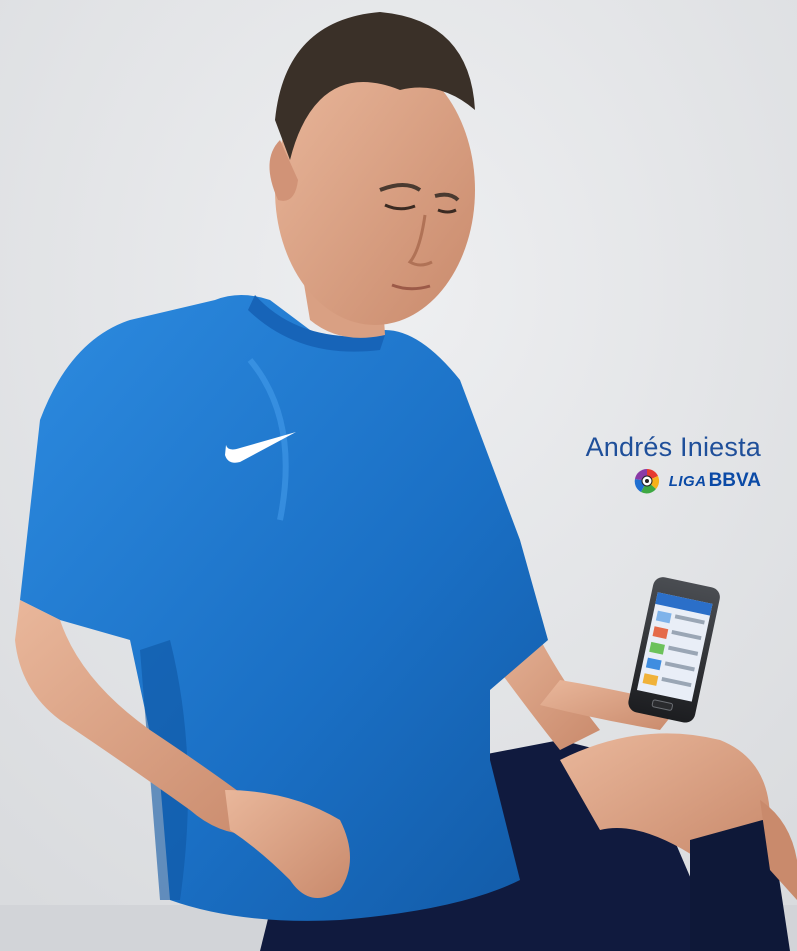 The width and height of the screenshot is (797, 951). Describe the element at coordinates (734, 480) in the screenshot. I see `league-name-bbva: BBVA` at that location.